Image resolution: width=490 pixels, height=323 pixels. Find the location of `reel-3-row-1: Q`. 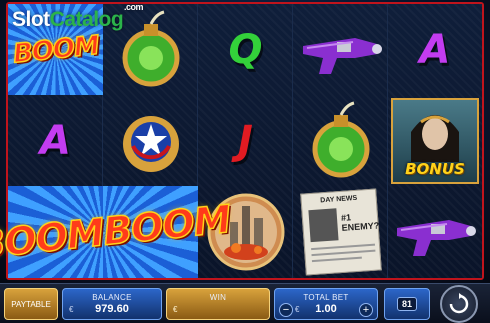

reel-3-row-1: Q is located at coordinates (245, 49).